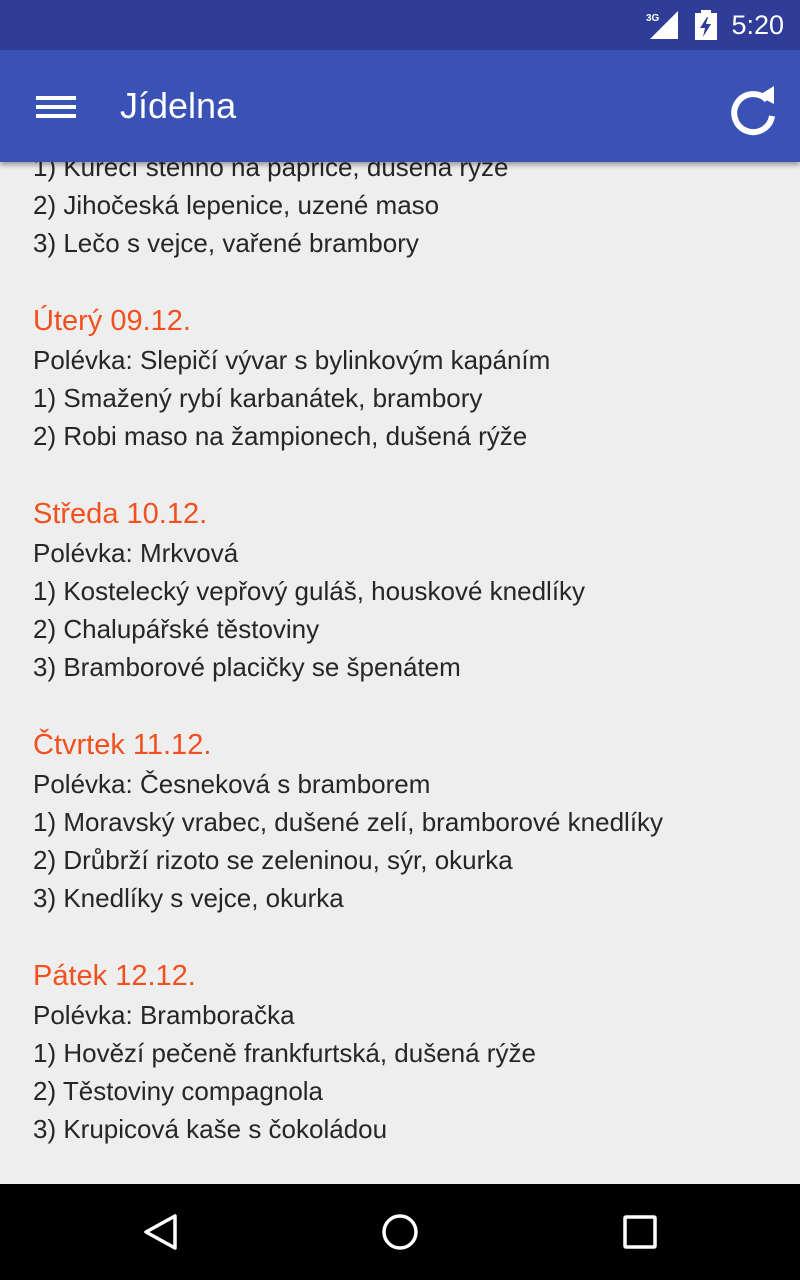  I want to click on menu-item: 1) Smažený rybí karbanátek, brambory, so click(258, 398).